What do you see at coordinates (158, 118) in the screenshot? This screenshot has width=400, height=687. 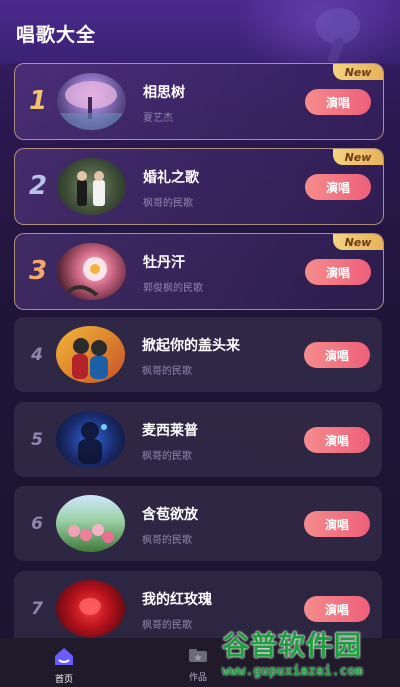 I see `song-artist: 夏艺杰` at bounding box center [158, 118].